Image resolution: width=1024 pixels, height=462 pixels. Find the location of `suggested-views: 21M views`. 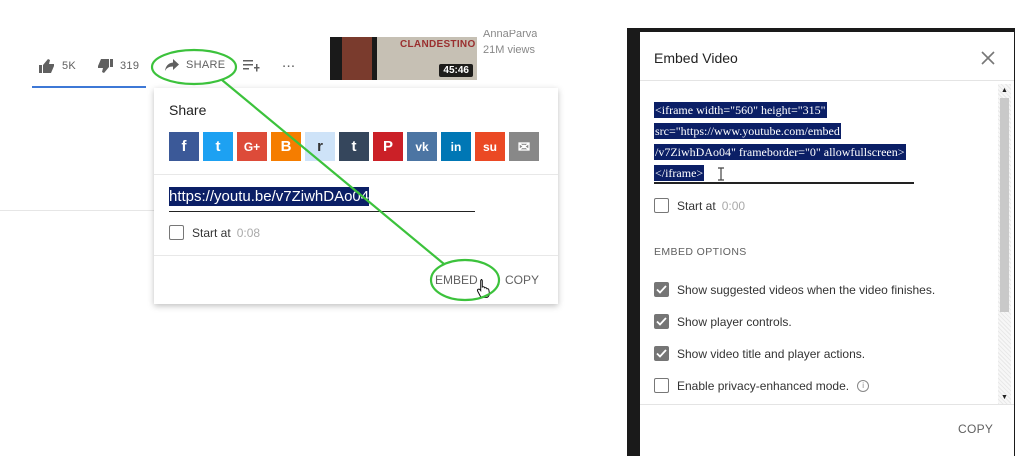

suggested-views: 21M views is located at coordinates (509, 50).